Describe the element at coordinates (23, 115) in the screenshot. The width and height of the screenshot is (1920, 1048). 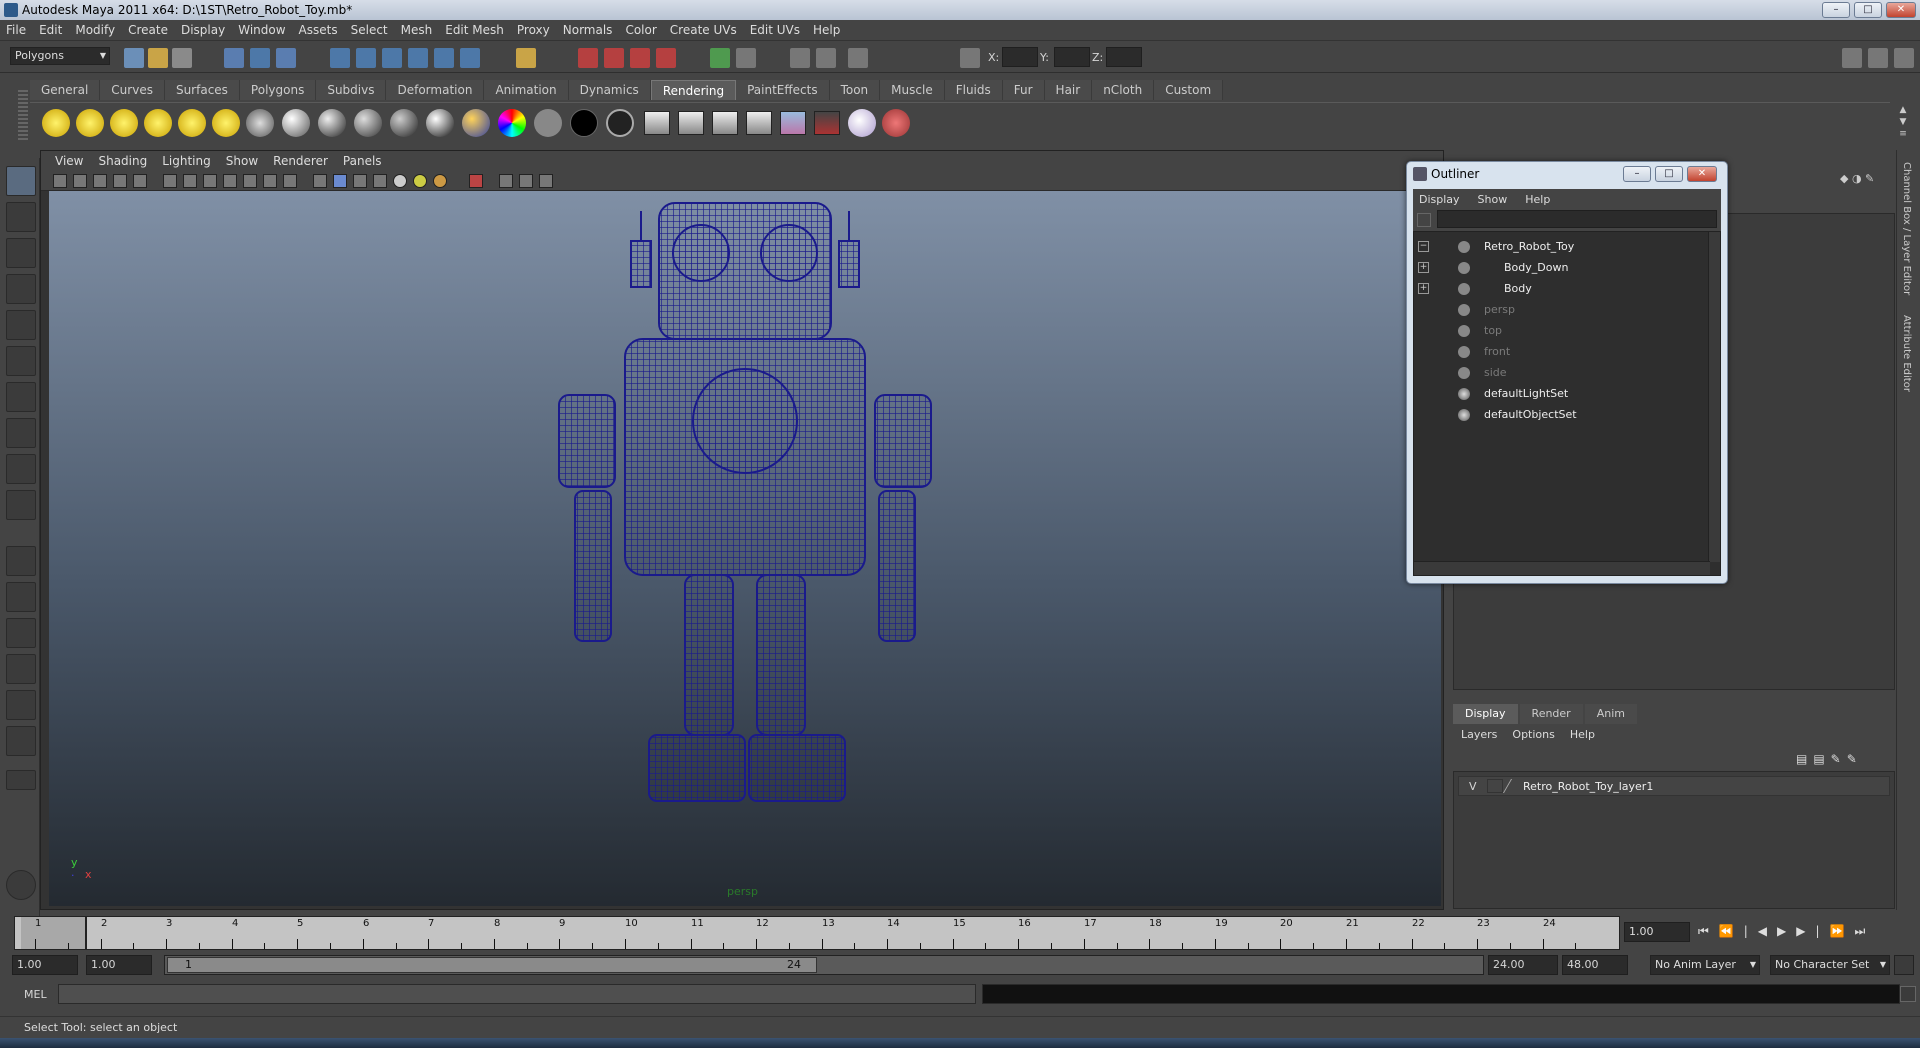
I see `shelf-handle` at that location.